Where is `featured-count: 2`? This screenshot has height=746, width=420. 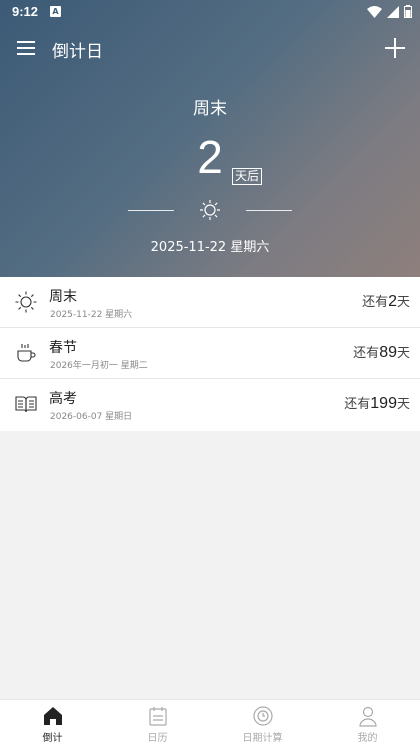 featured-count: 2 is located at coordinates (210, 157).